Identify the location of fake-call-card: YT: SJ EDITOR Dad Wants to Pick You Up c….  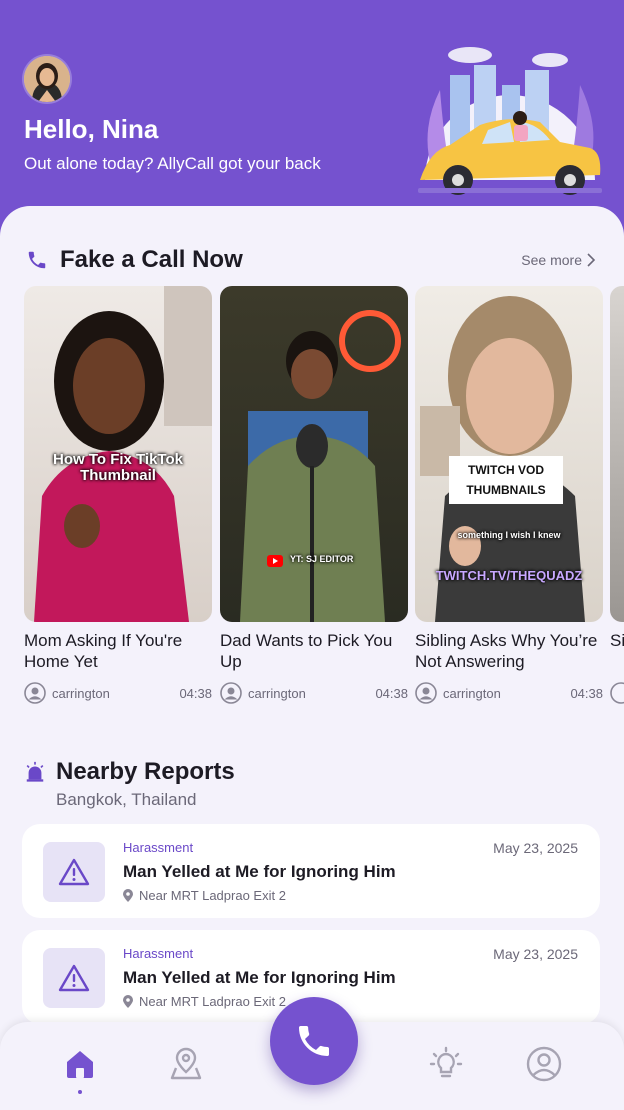
(314, 495).